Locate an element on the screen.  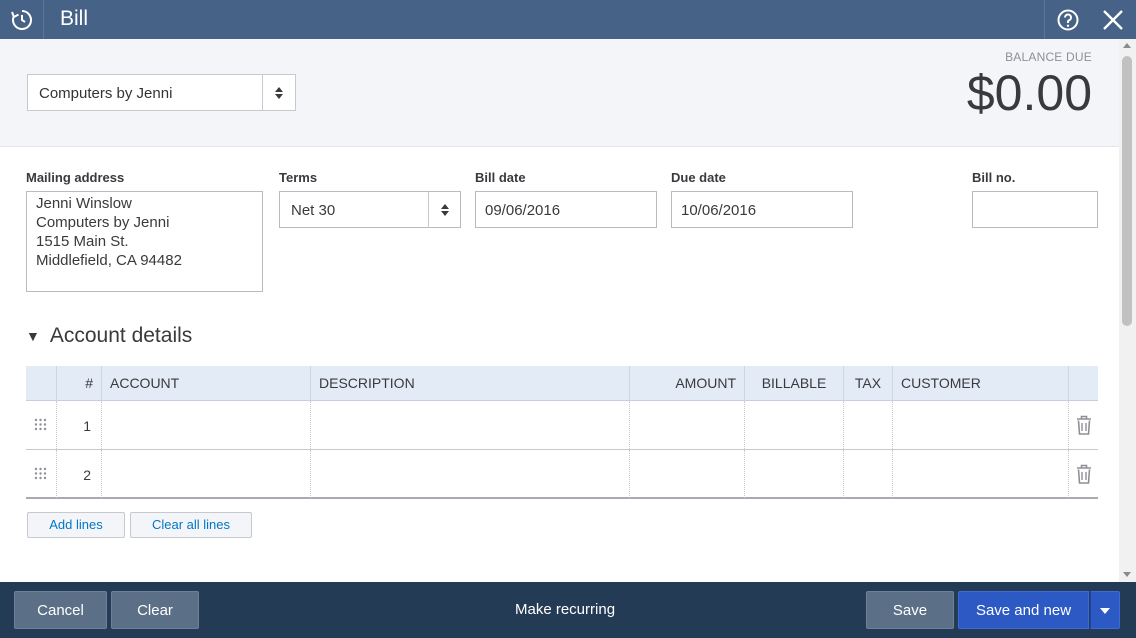
clear-all-lines-button: Clear all lines is located at coordinates (191, 525).